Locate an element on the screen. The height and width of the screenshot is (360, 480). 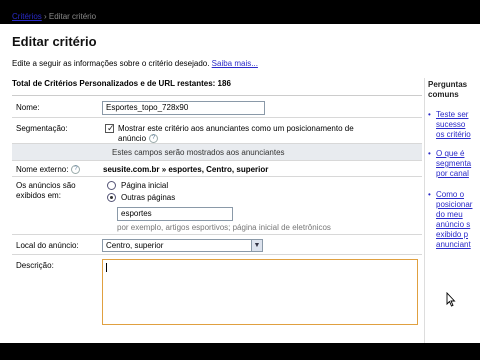
faq-link-text: sucesso is located at coordinates (451, 124).